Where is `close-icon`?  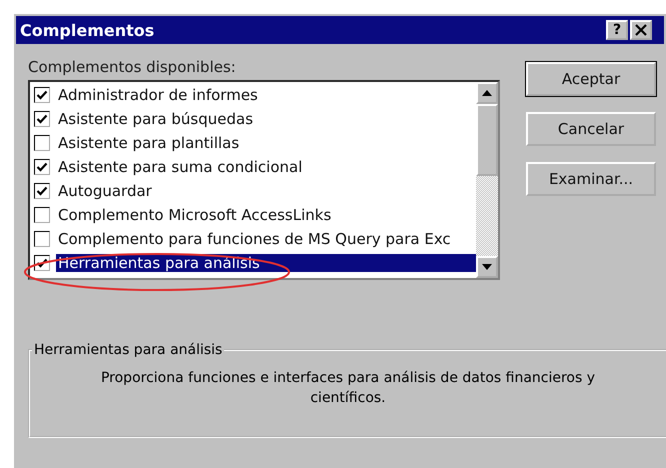 close-icon is located at coordinates (641, 30).